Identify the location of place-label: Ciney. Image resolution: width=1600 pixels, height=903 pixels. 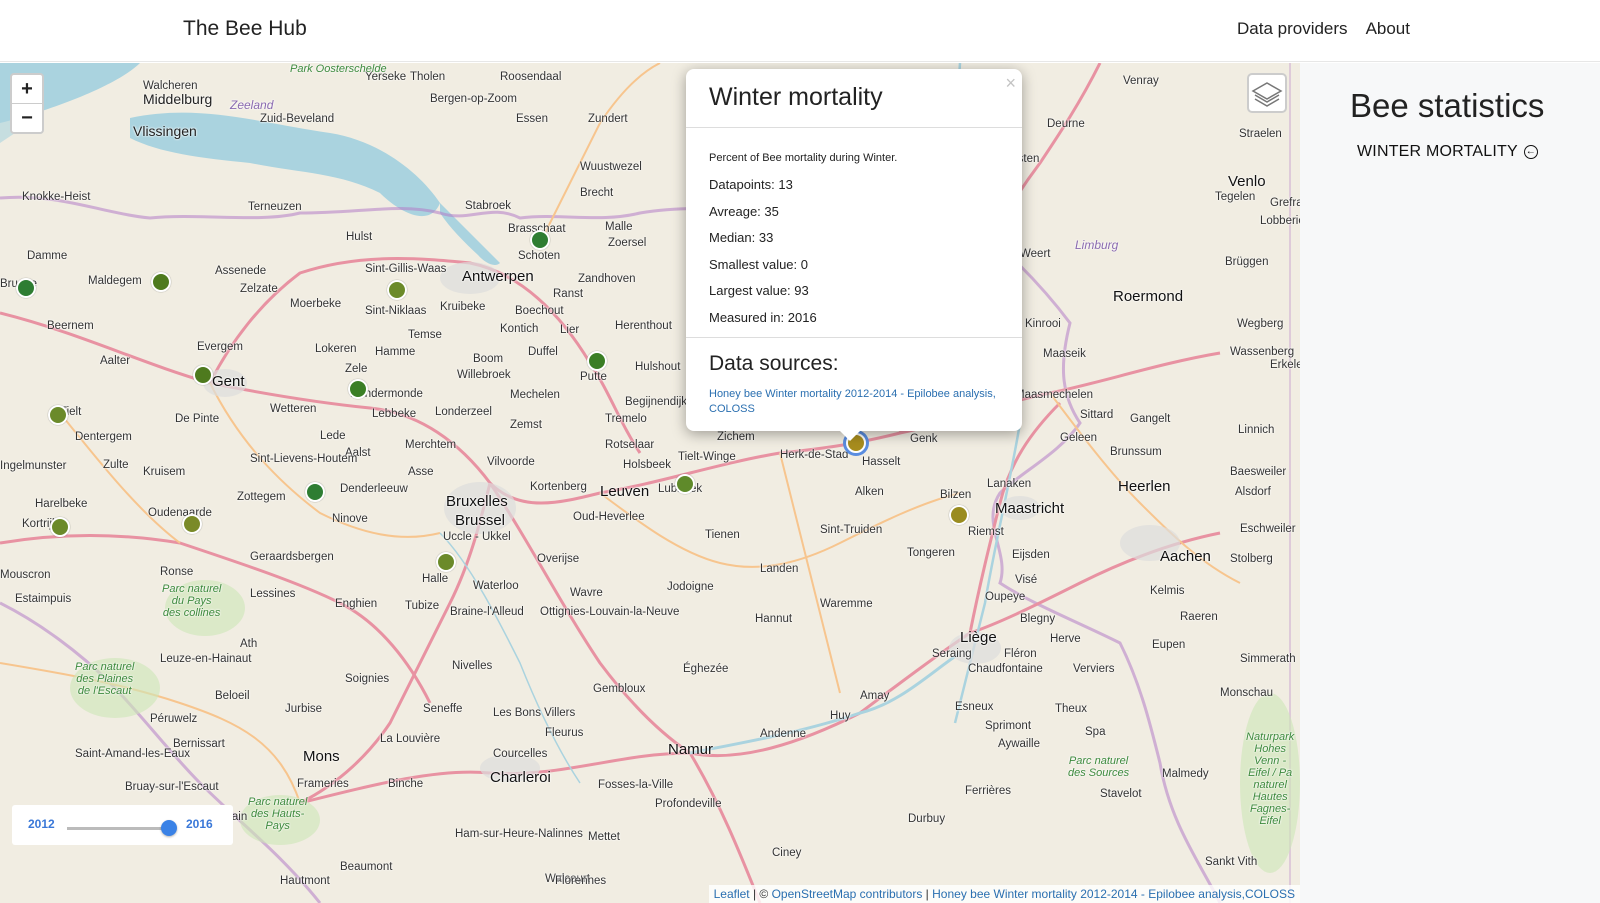
(787, 853).